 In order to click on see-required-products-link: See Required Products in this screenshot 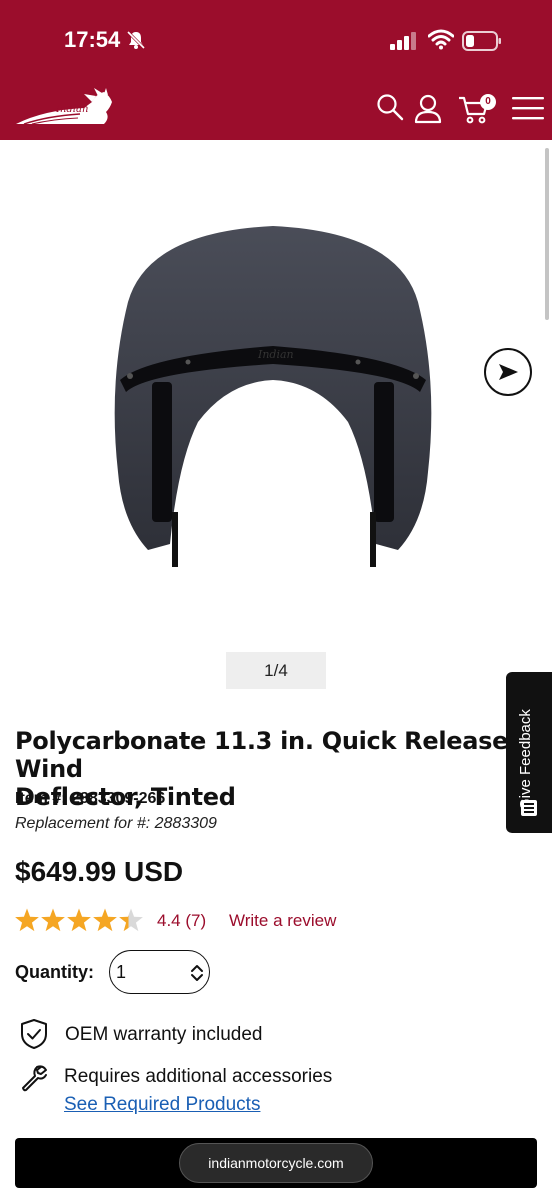, I will do `click(162, 1105)`.